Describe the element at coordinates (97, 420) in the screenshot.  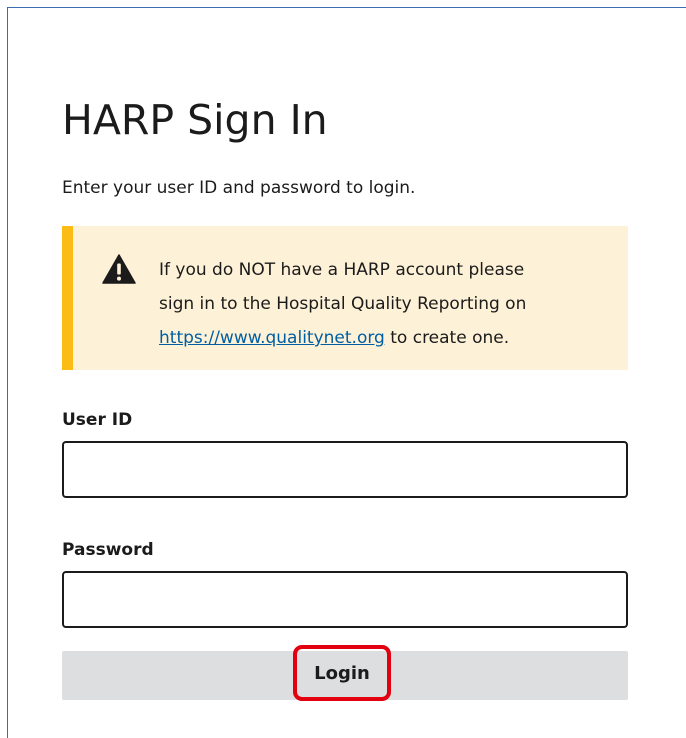
I see `user-id-label: User ID` at that location.